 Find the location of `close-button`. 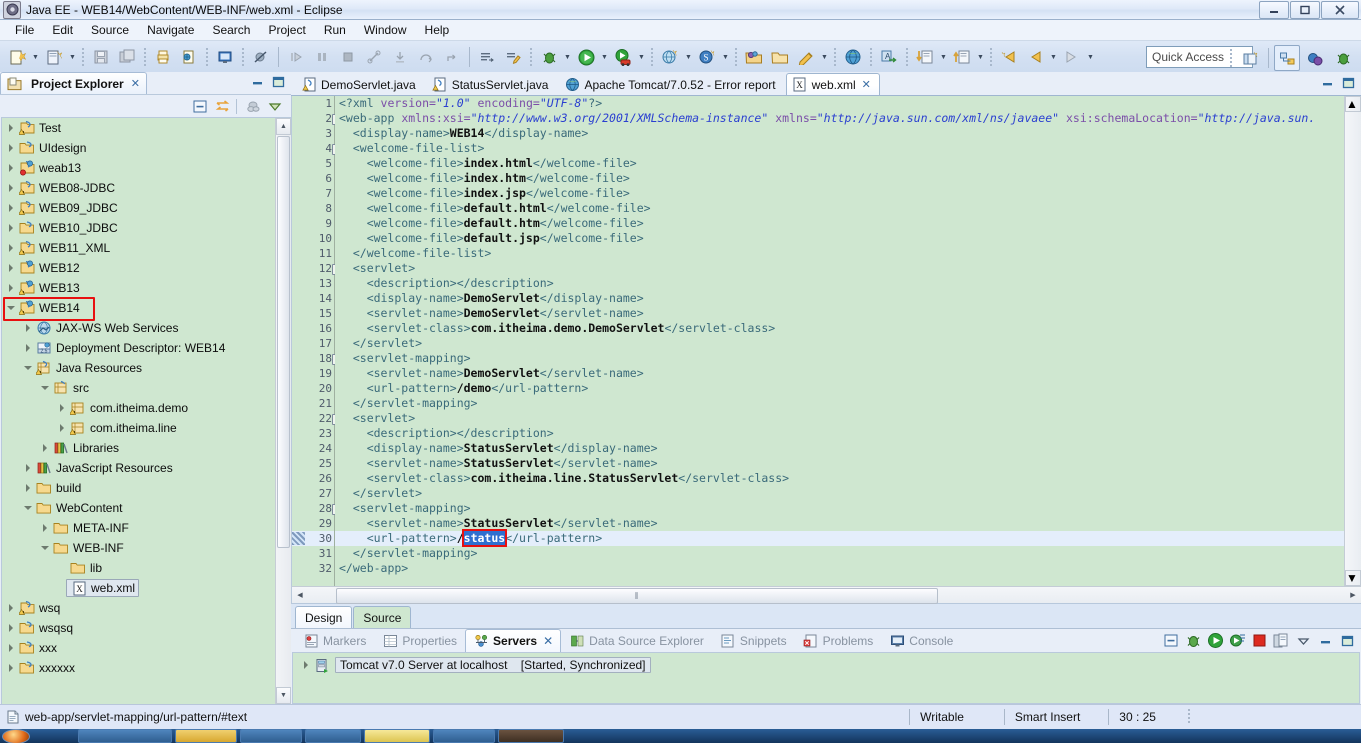

close-button is located at coordinates (1340, 10).